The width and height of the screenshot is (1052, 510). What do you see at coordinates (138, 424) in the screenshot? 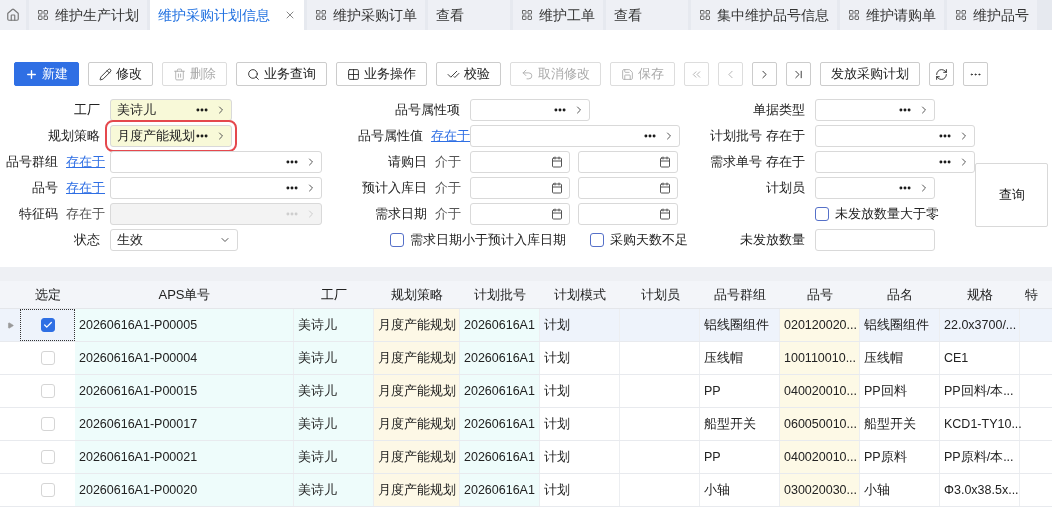
I see `table-cell-text: 20260616A1-P00017` at bounding box center [138, 424].